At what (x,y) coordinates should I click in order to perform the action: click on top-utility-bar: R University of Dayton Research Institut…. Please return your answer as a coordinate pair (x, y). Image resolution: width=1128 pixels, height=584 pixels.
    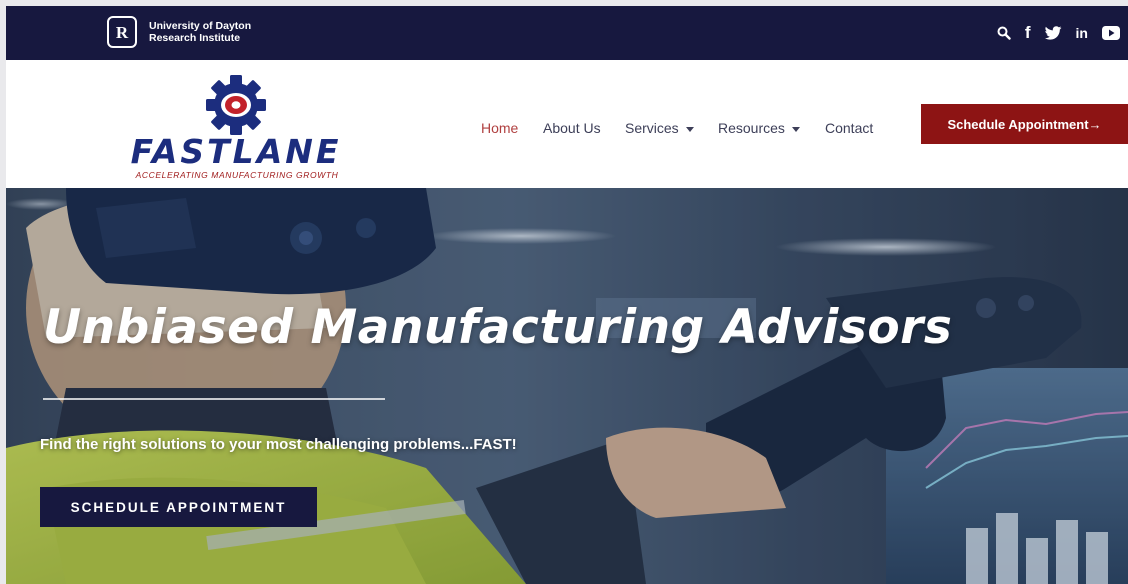
    Looking at the image, I should click on (567, 33).